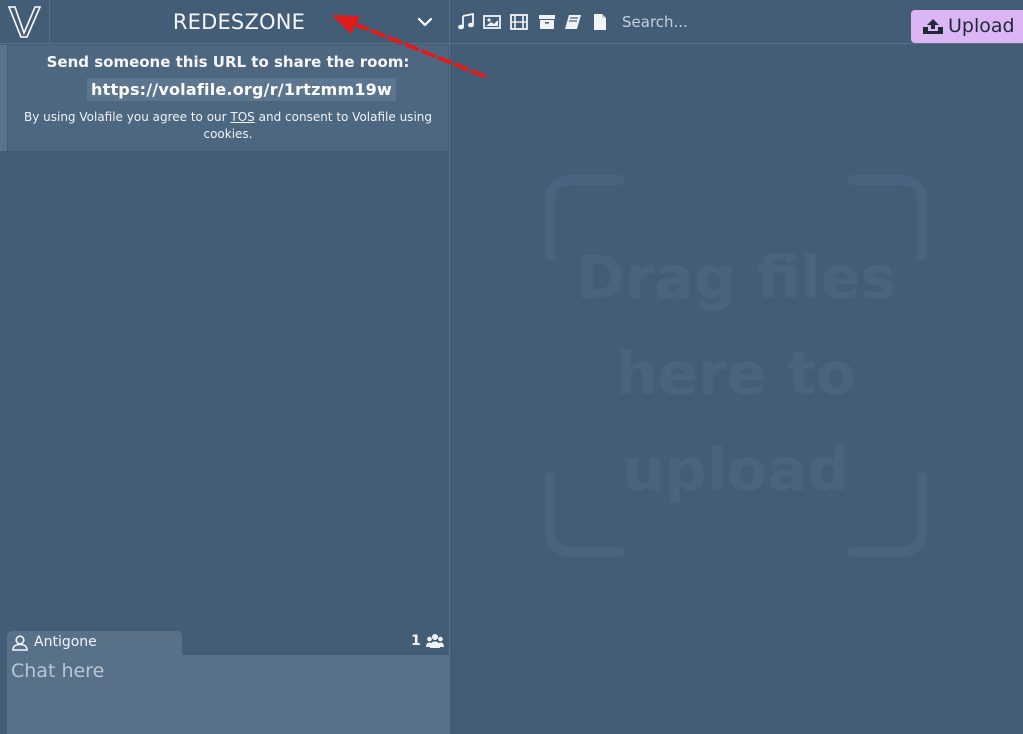  Describe the element at coordinates (416, 641) in the screenshot. I see `online-user-count: 1` at that location.